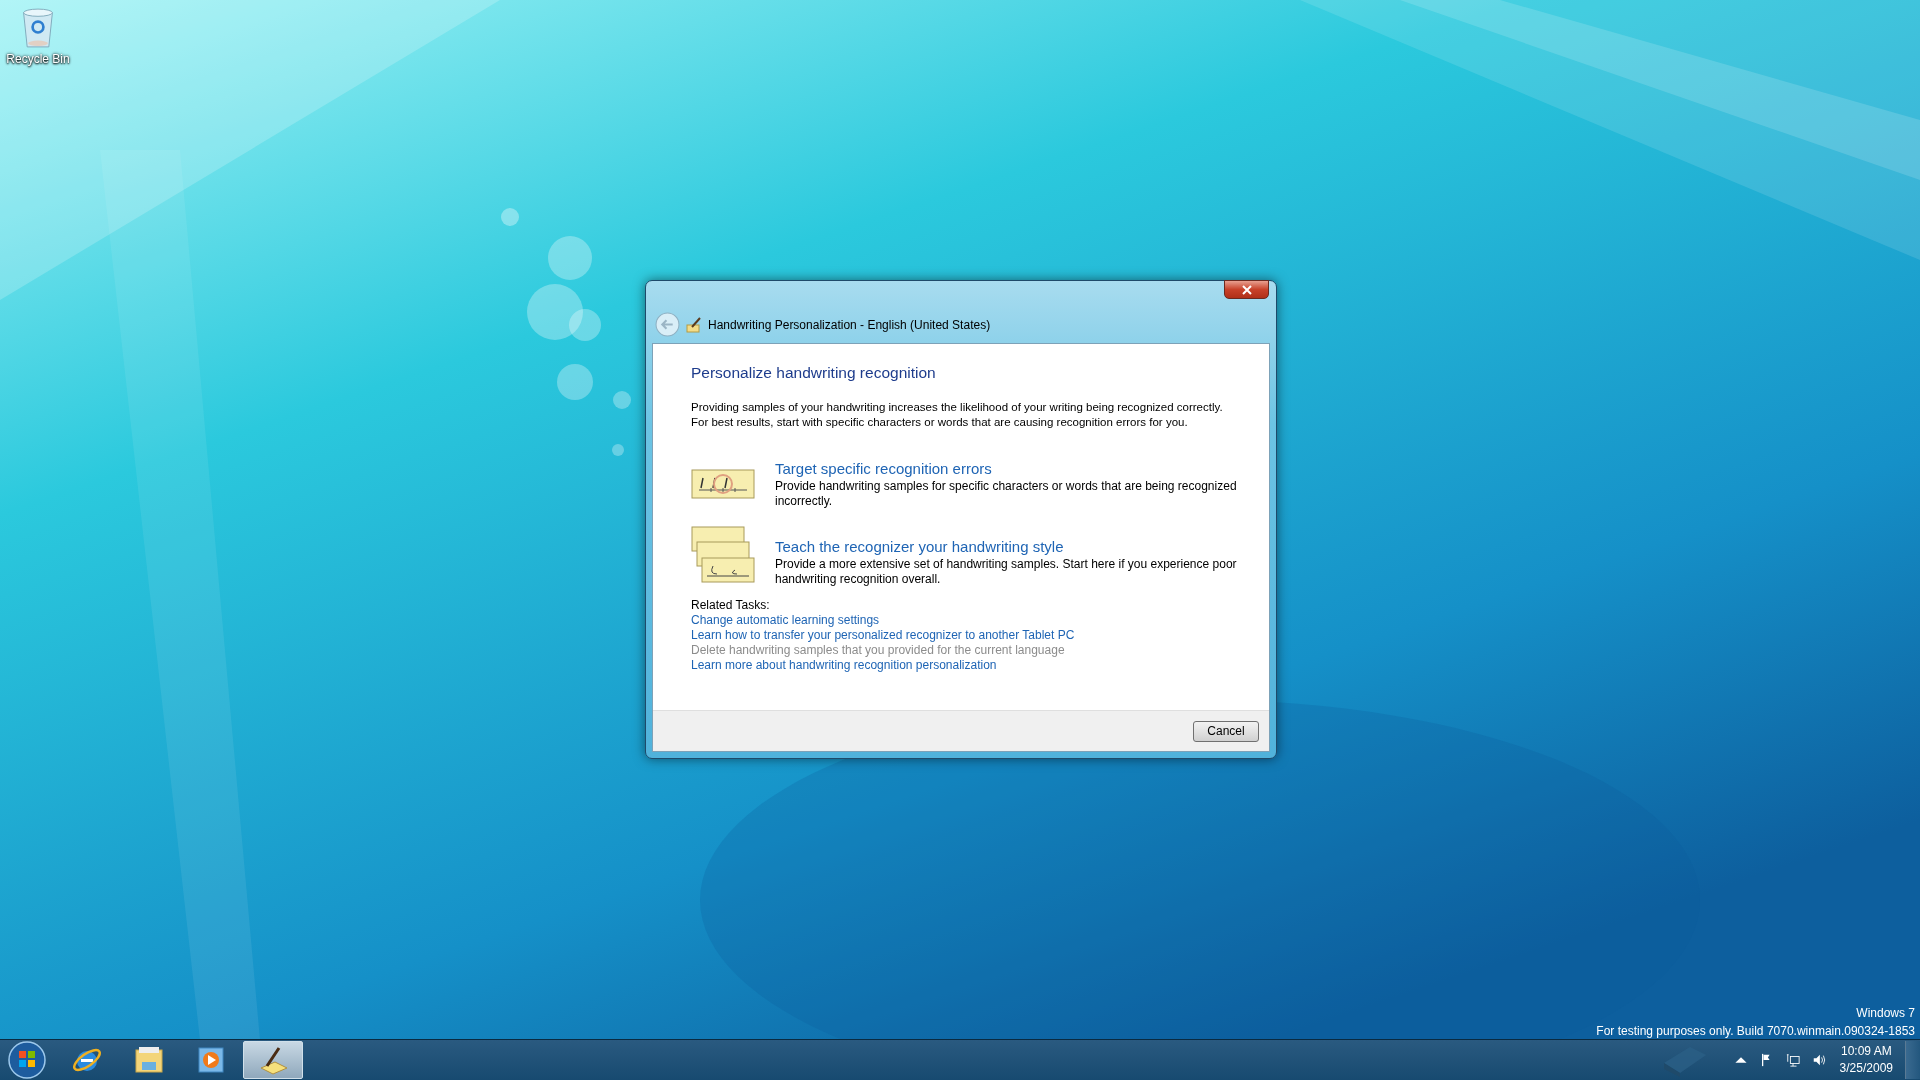  What do you see at coordinates (844, 665) in the screenshot?
I see `related-task-link: Learn more about handwriting recognition personalization` at bounding box center [844, 665].